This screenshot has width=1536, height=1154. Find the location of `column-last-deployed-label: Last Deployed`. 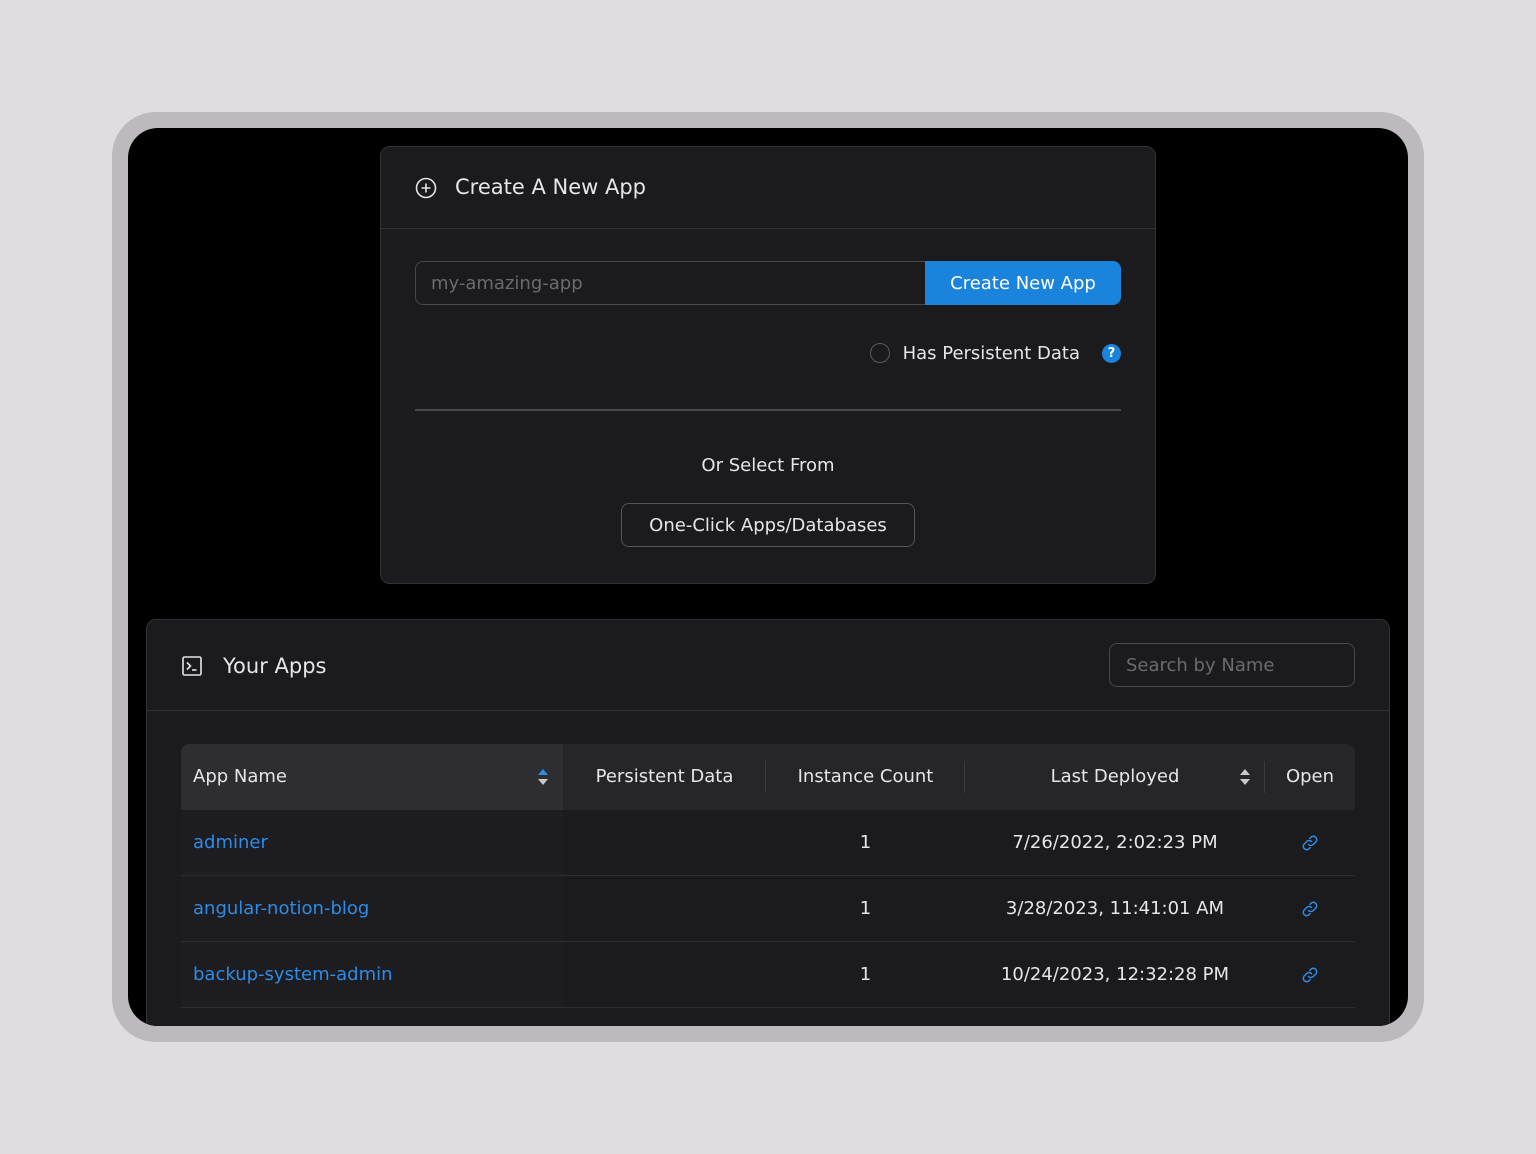

column-last-deployed-label: Last Deployed is located at coordinates (1115, 776).